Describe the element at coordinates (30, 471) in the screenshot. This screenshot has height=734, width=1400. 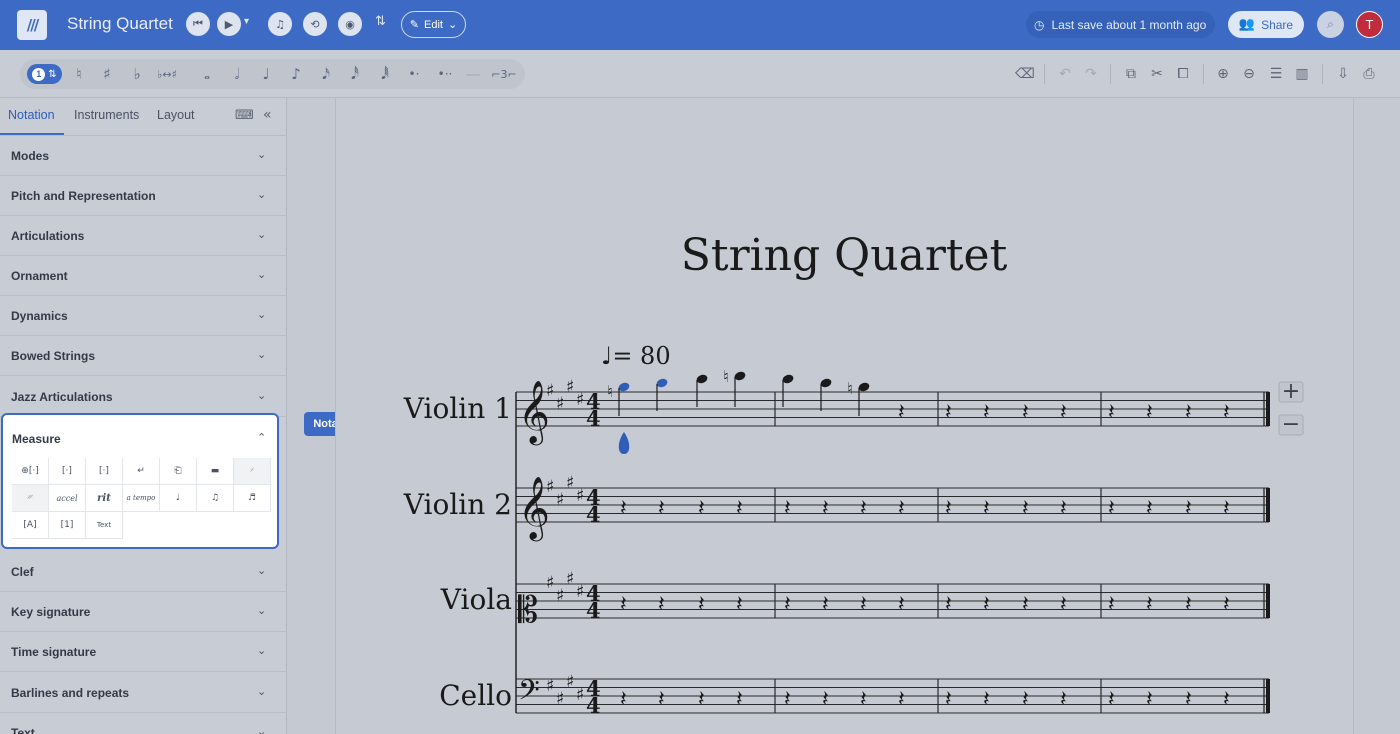
I see `insert-measure-icon: ⊕[·]` at that location.